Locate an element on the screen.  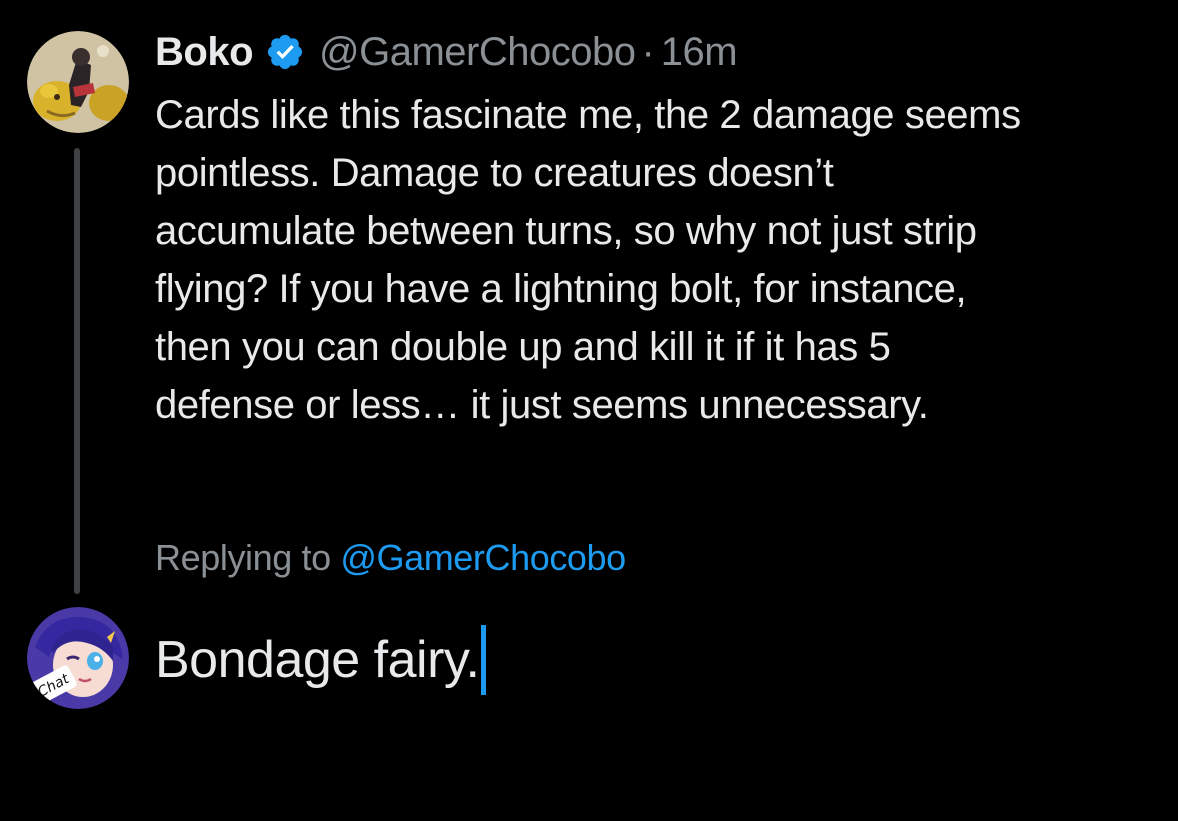
thread-connector-line is located at coordinates (77, 371).